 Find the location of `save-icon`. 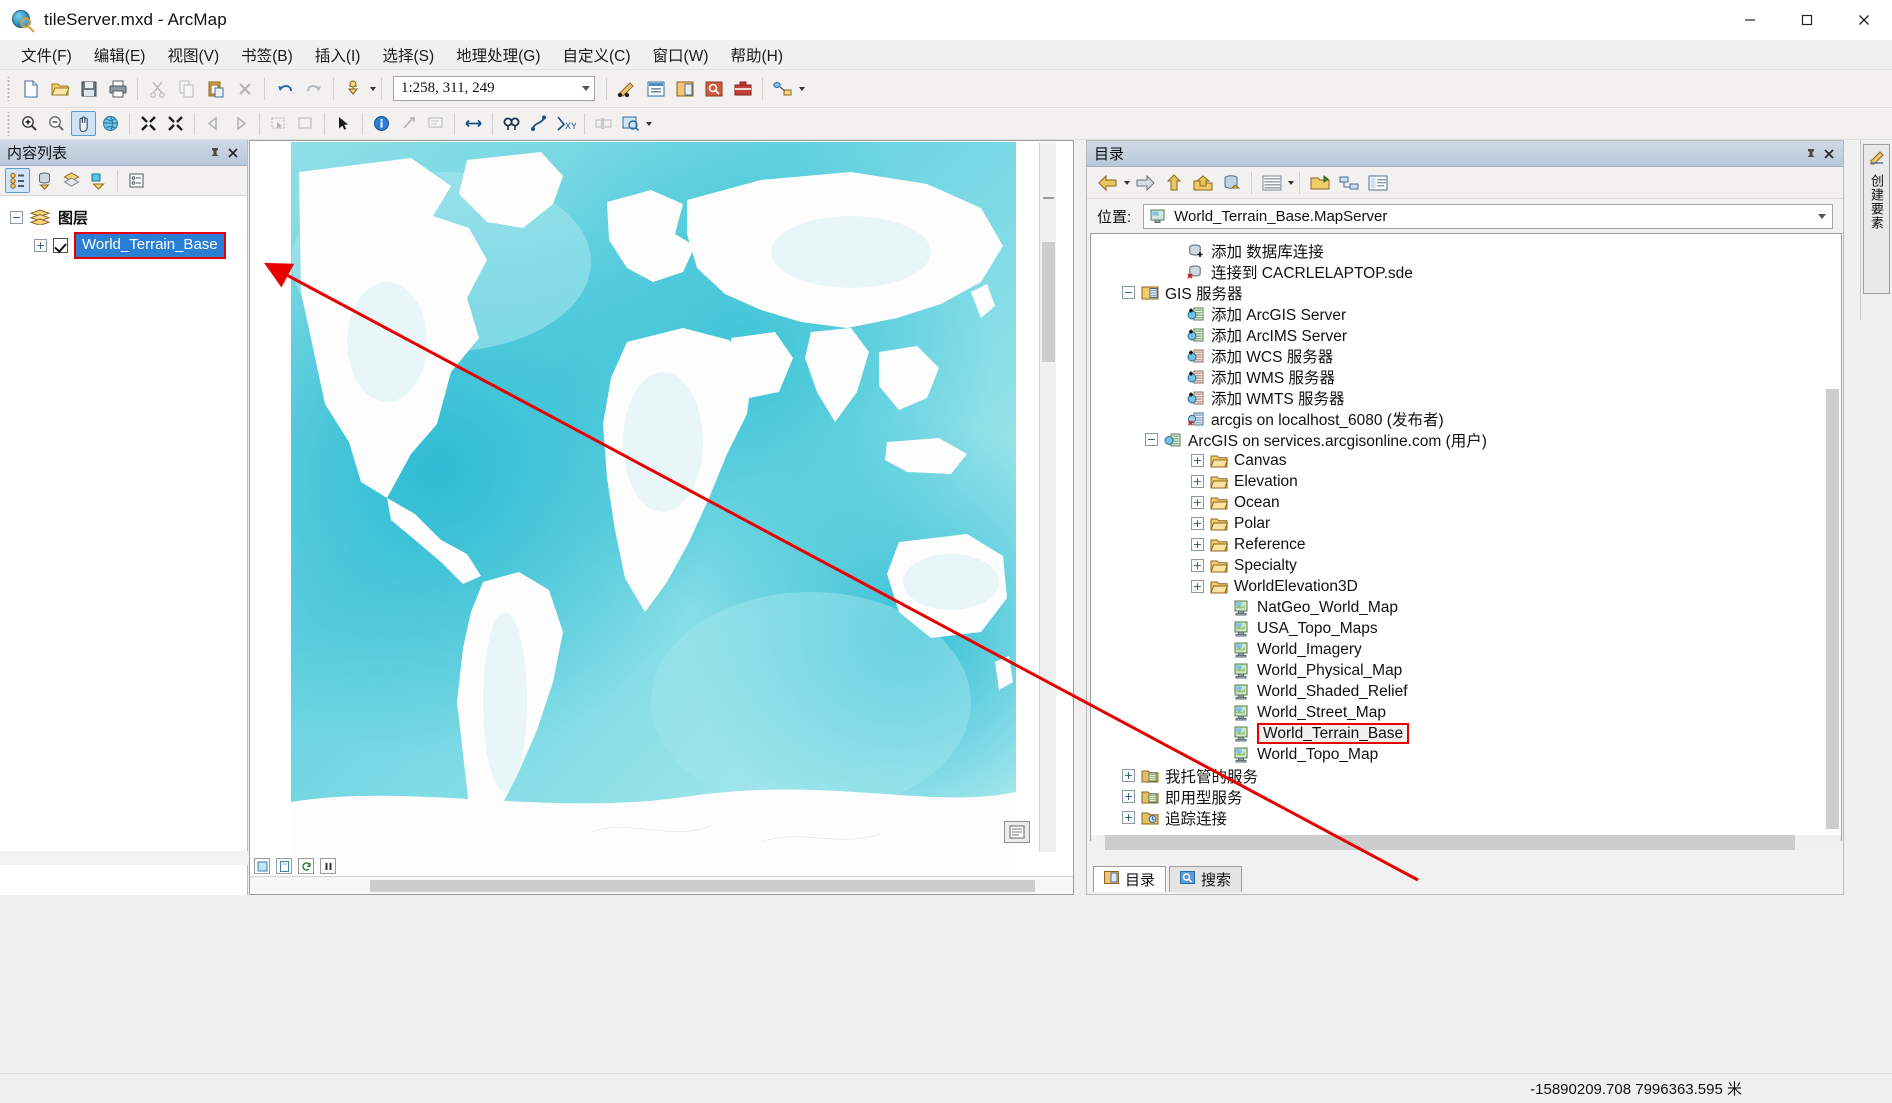

save-icon is located at coordinates (88, 88).